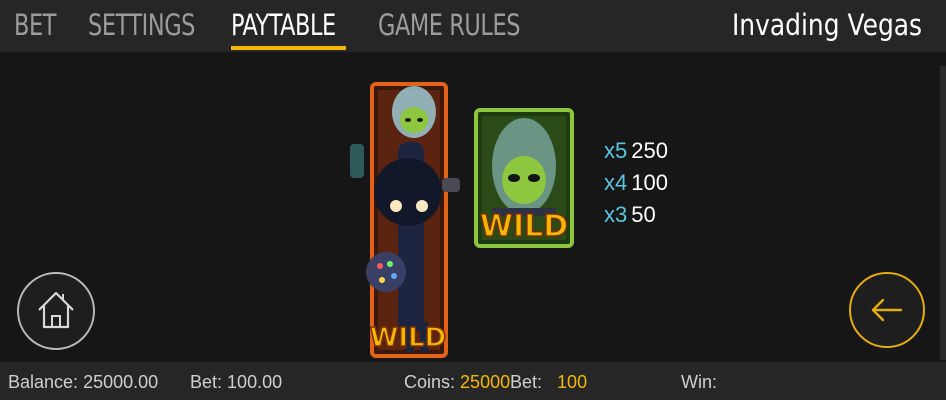  I want to click on back-button, so click(887, 310).